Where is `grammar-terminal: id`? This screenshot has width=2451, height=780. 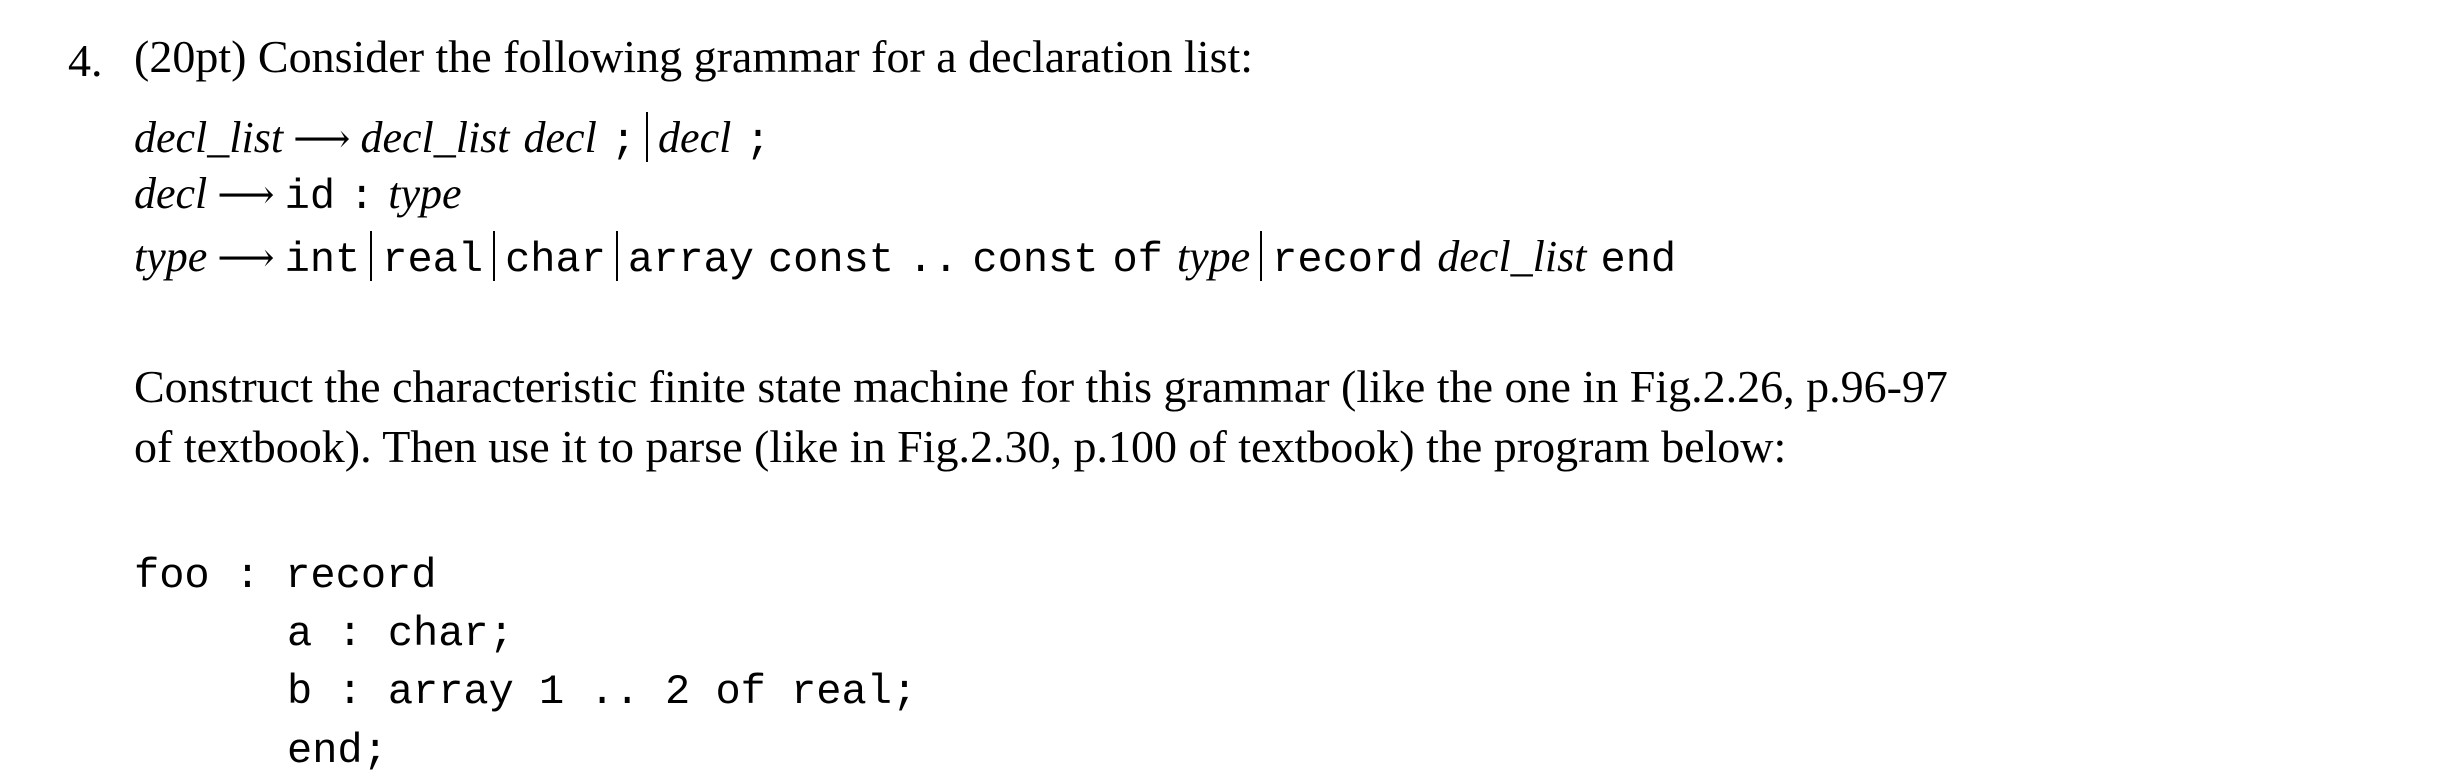
grammar-terminal: id is located at coordinates (310, 197).